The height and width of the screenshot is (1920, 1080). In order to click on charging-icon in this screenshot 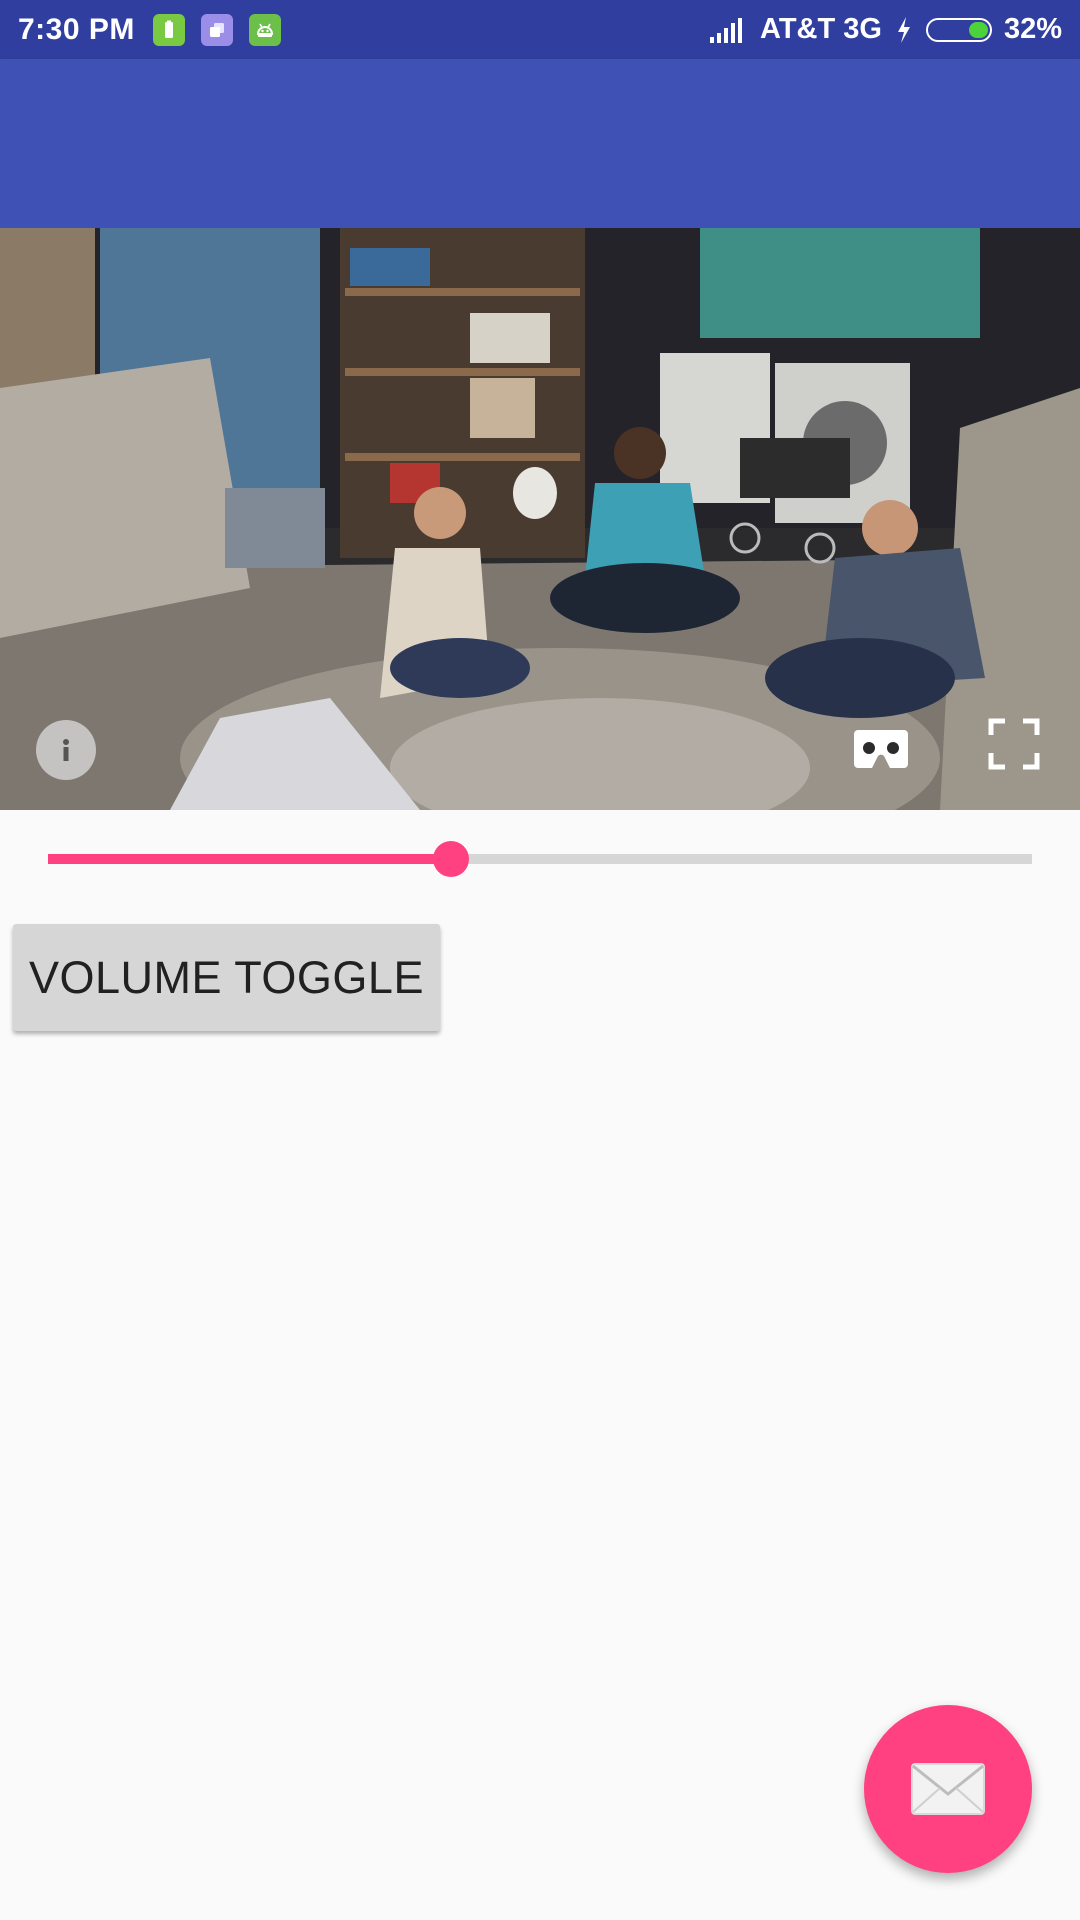, I will do `click(903, 29)`.